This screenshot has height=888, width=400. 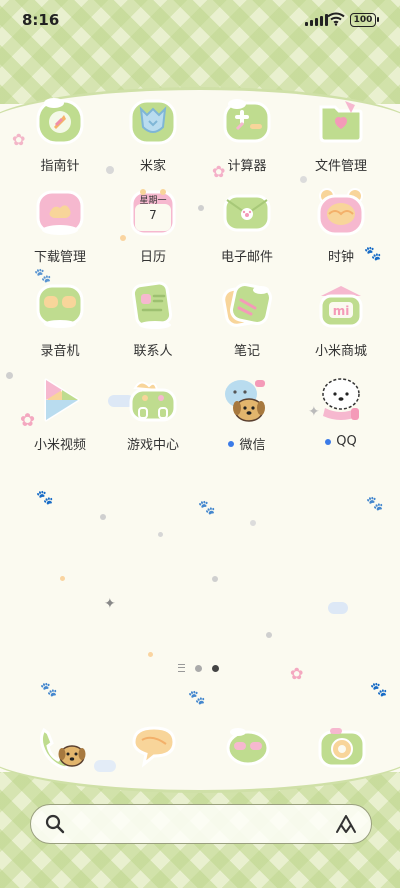 I want to click on app-notes: 笔记, so click(x=247, y=319).